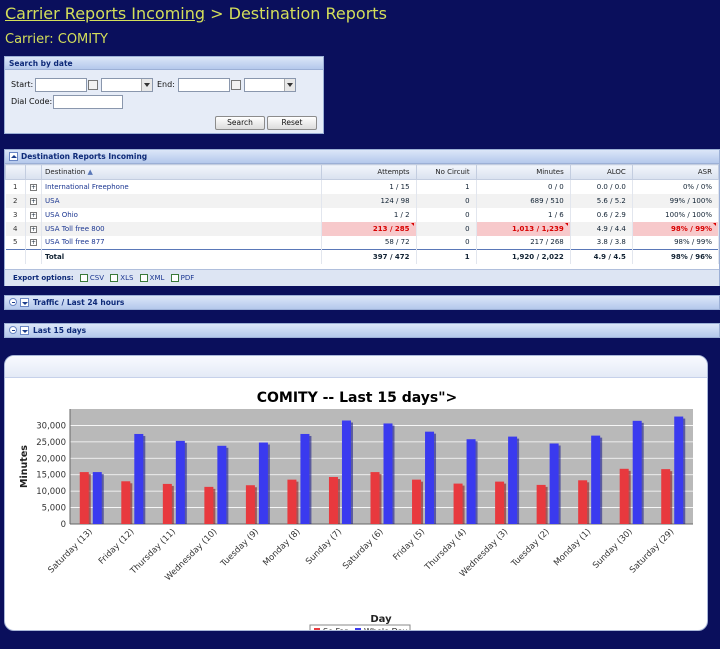 This screenshot has height=649, width=720. What do you see at coordinates (446, 186) in the screenshot?
I see `cell-no-circuit: 1` at bounding box center [446, 186].